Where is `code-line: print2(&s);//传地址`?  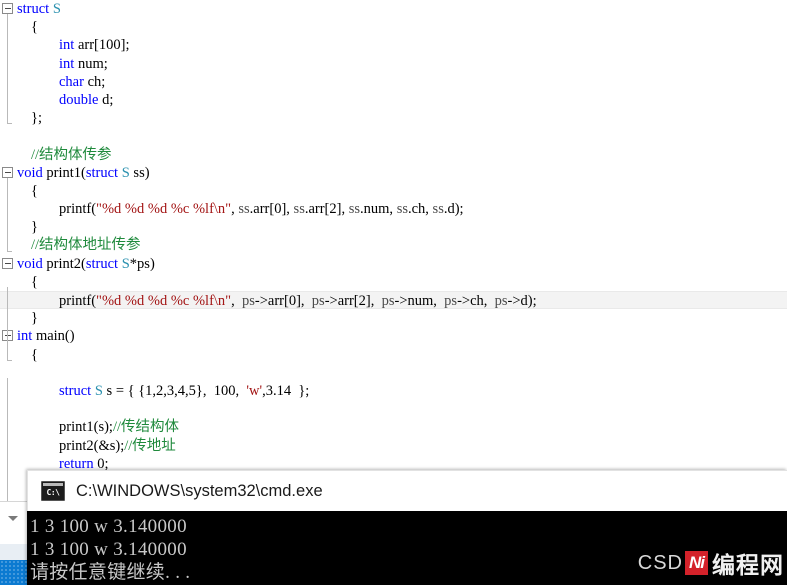
code-line: print2(&s);//传地址 is located at coordinates (393, 446).